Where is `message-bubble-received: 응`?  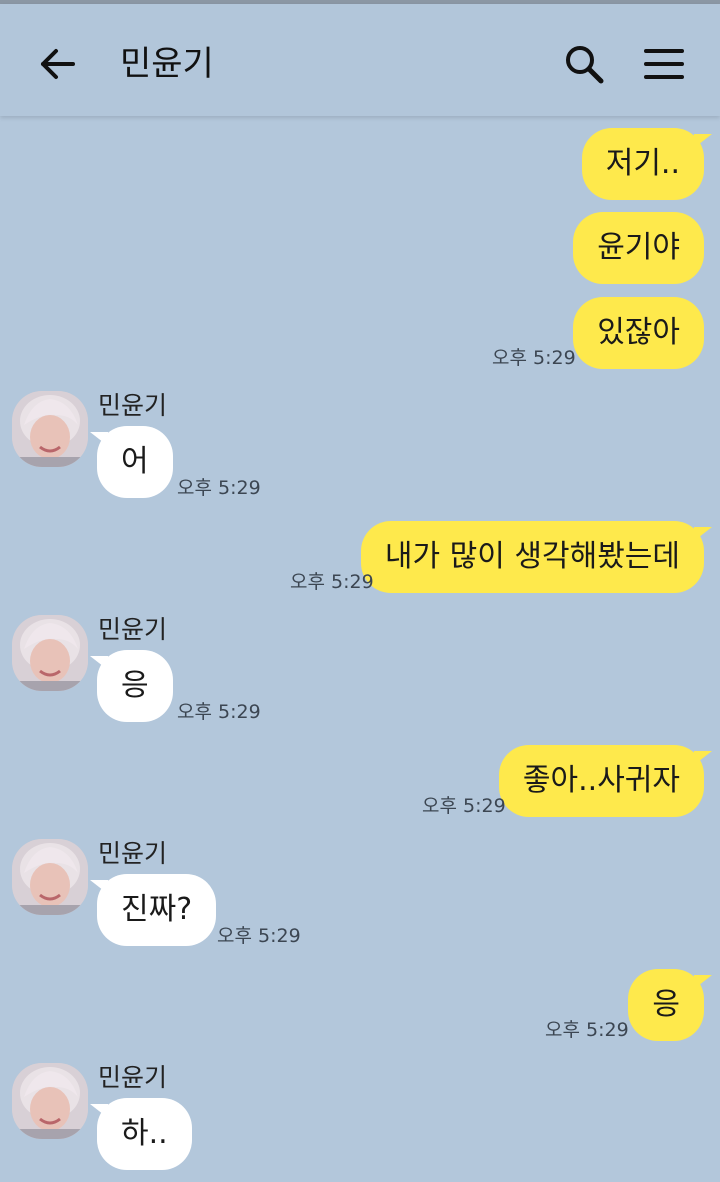
message-bubble-received: 응 is located at coordinates (135, 686).